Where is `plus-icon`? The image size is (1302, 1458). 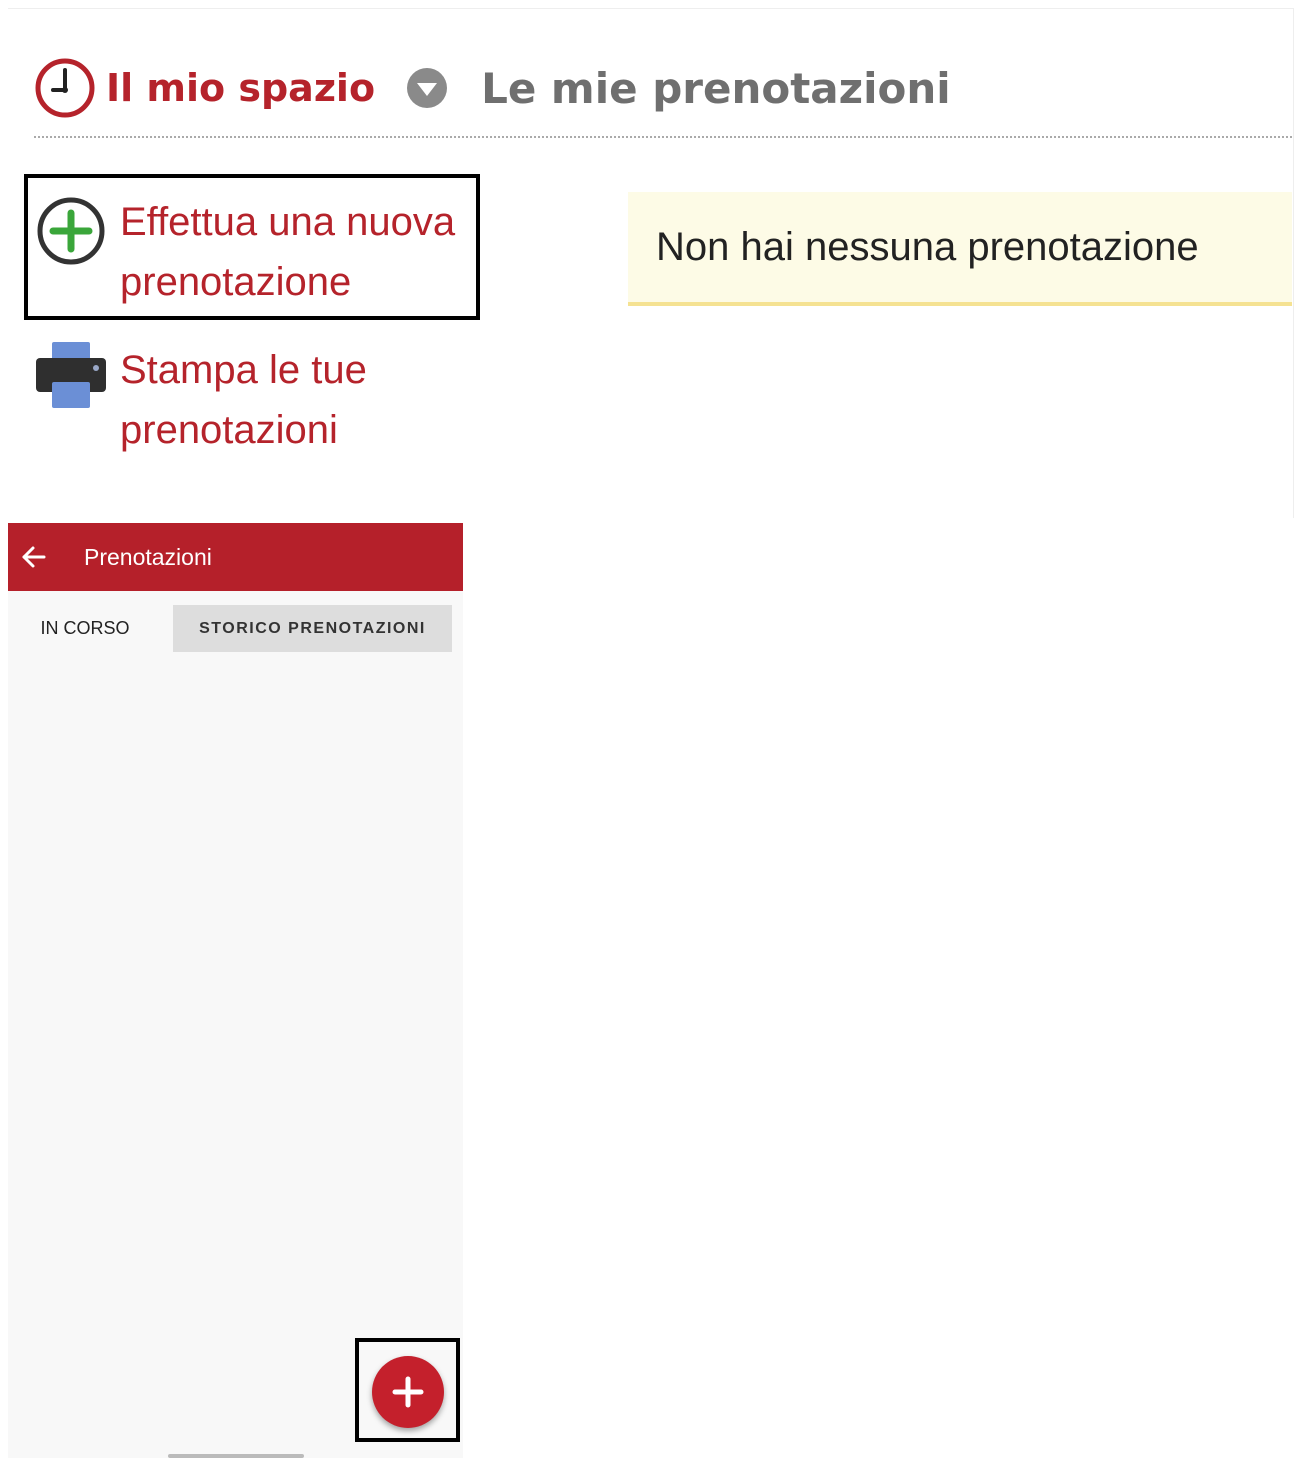 plus-icon is located at coordinates (408, 1392).